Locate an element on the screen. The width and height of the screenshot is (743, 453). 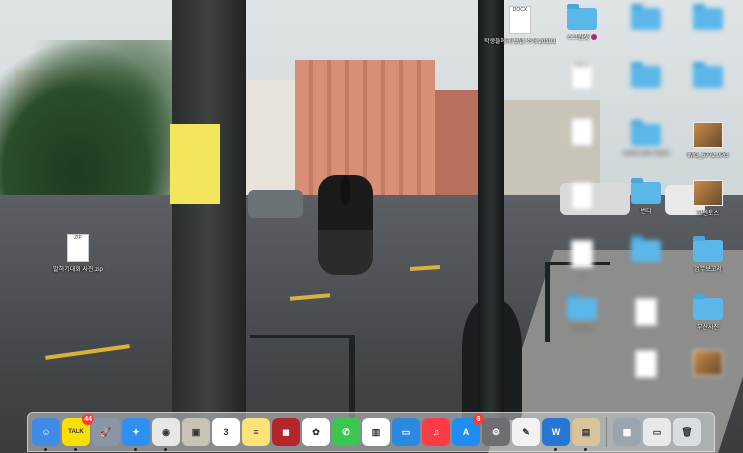
hancom-word-icon: W is located at coordinates (556, 434).